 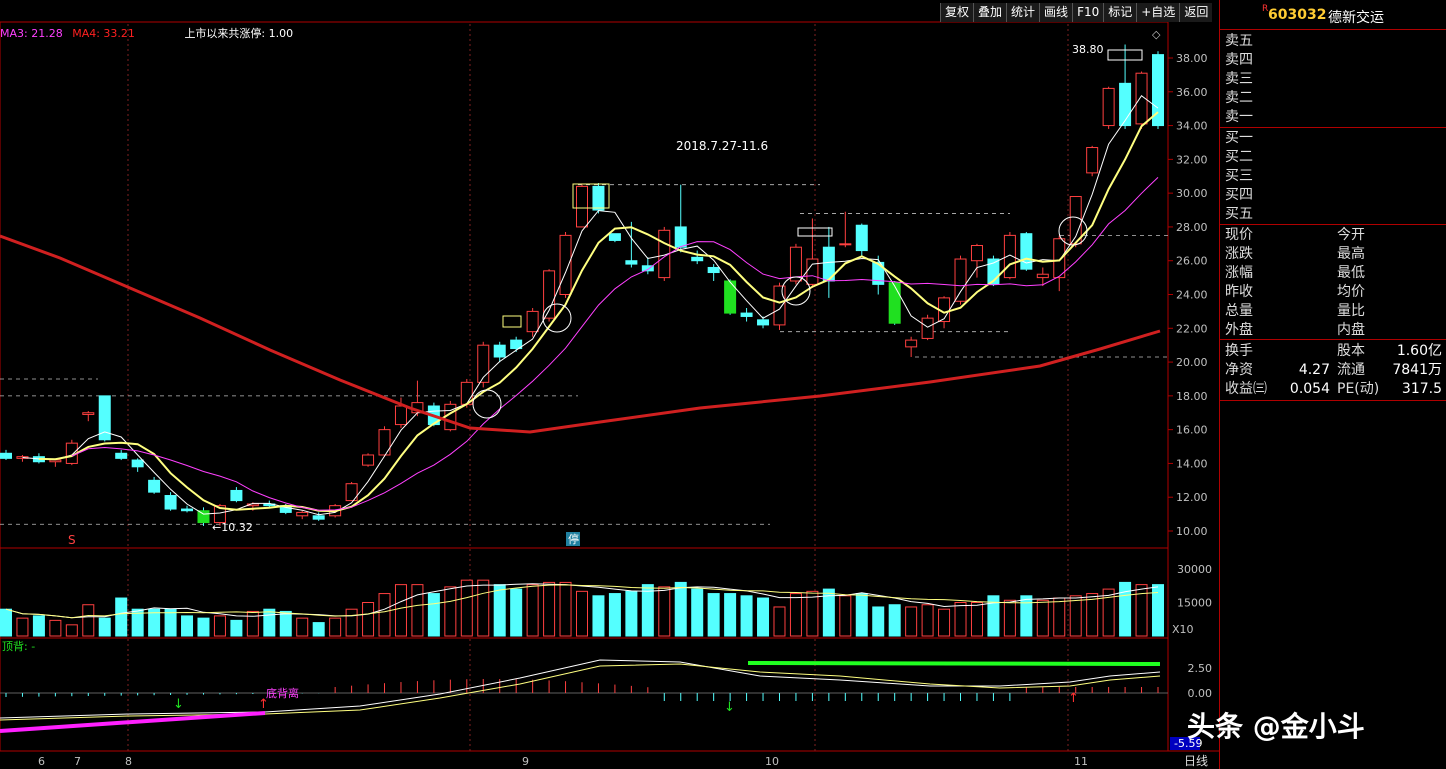 What do you see at coordinates (1239, 292) in the screenshot?
I see `quote-label: 昨收` at bounding box center [1239, 292].